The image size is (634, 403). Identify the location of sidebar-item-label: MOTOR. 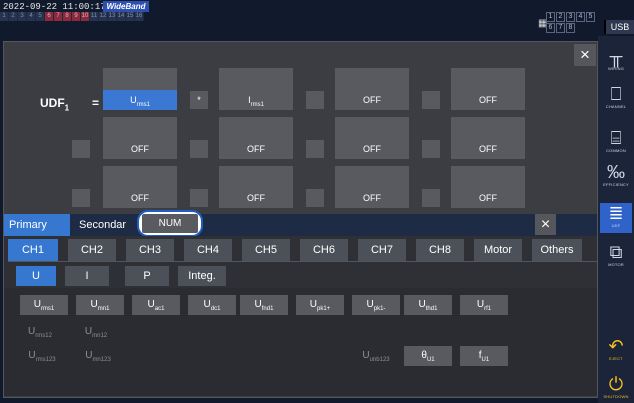
(616, 264).